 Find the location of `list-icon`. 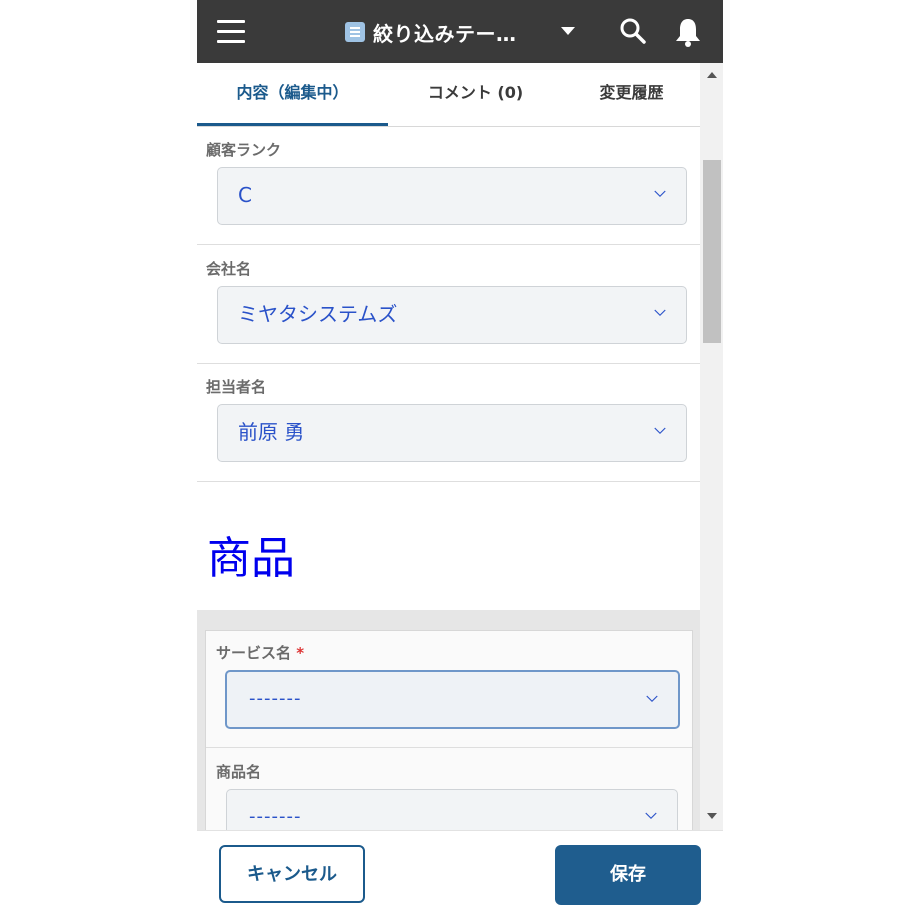

list-icon is located at coordinates (355, 32).